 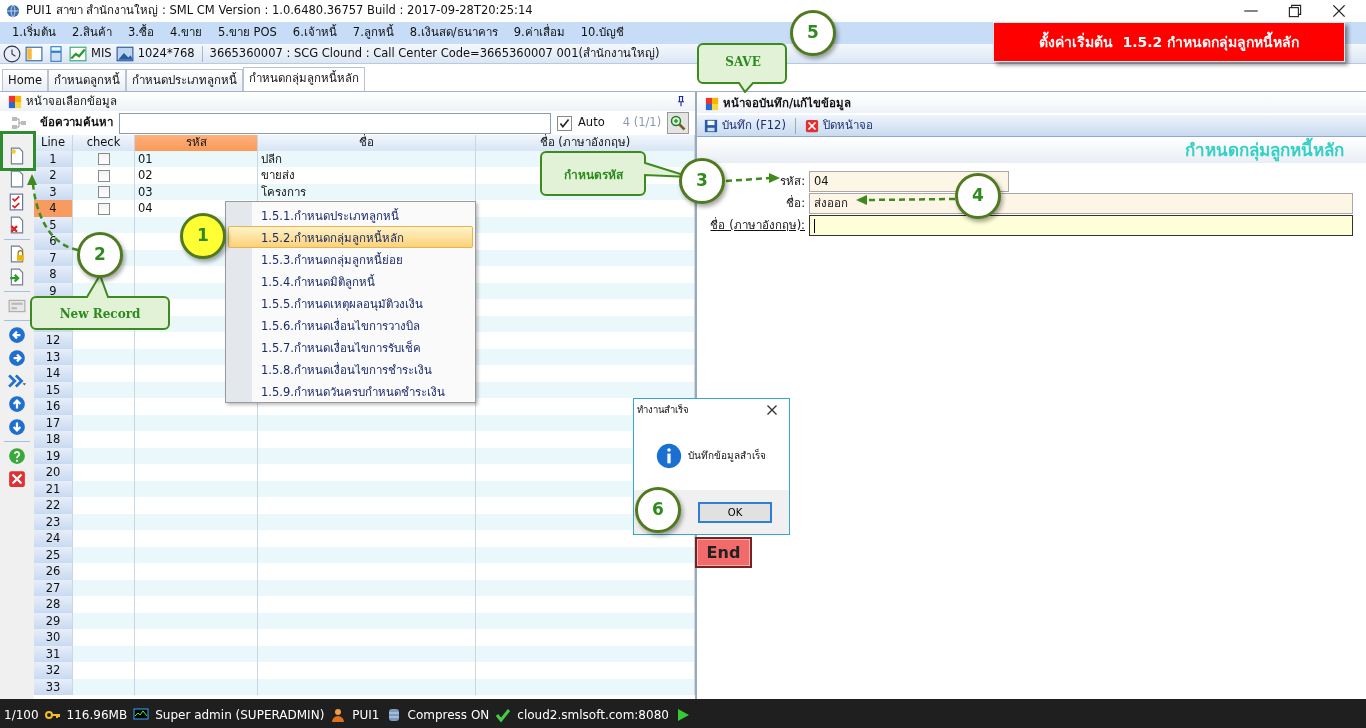 I want to click on user-icon, so click(x=338, y=714).